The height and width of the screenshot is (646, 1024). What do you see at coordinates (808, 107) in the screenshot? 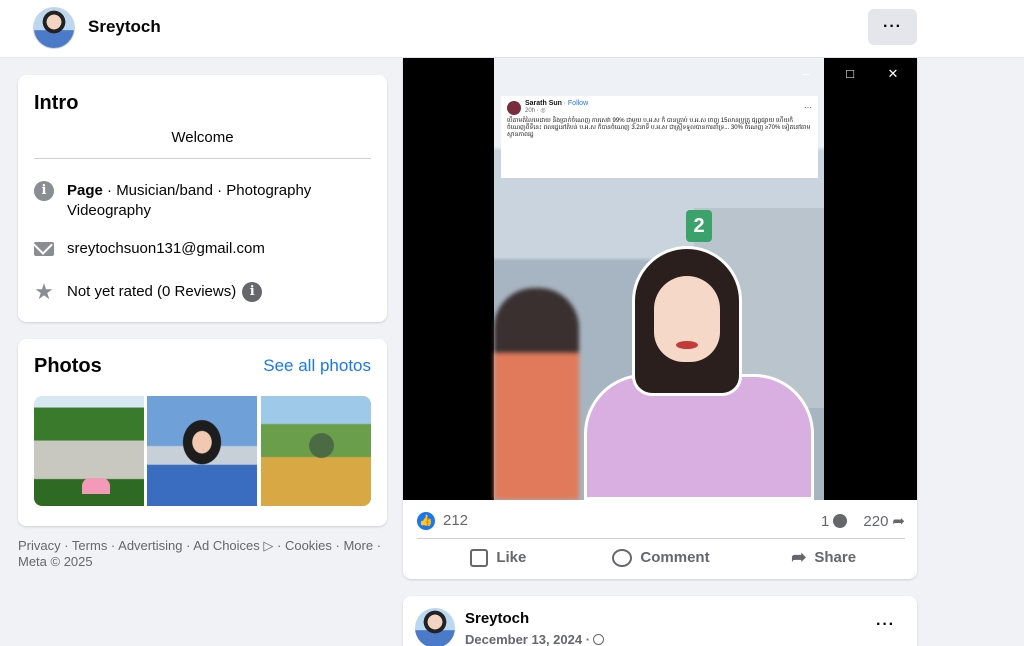
I see `overlay-more-icon: ···` at bounding box center [808, 107].